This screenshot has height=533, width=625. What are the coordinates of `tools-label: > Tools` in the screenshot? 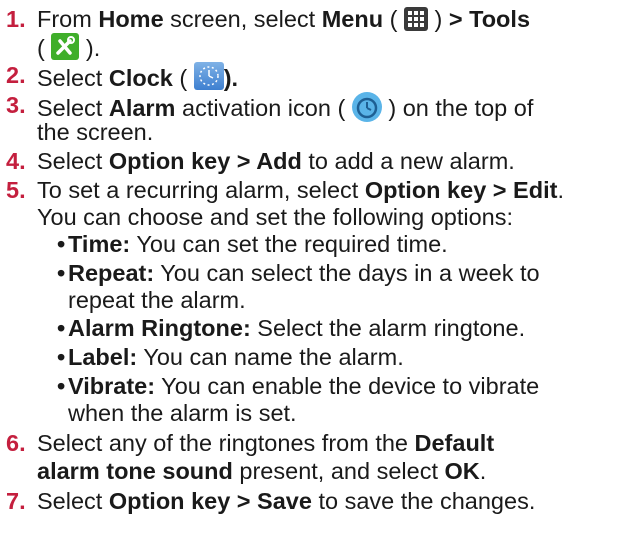 It's located at (489, 19).